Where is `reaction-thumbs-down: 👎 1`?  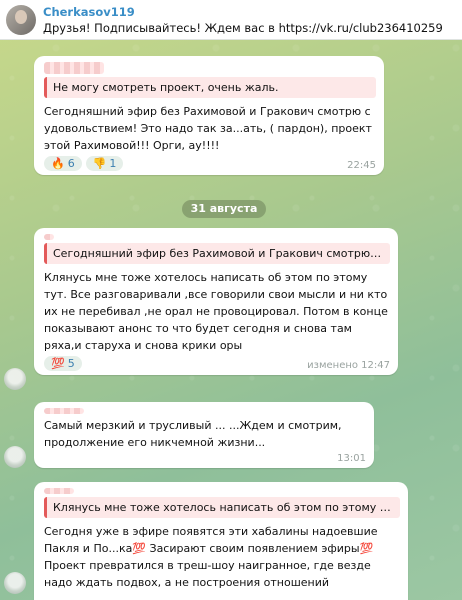
reaction-thumbs-down: 👎 1 is located at coordinates (104, 163).